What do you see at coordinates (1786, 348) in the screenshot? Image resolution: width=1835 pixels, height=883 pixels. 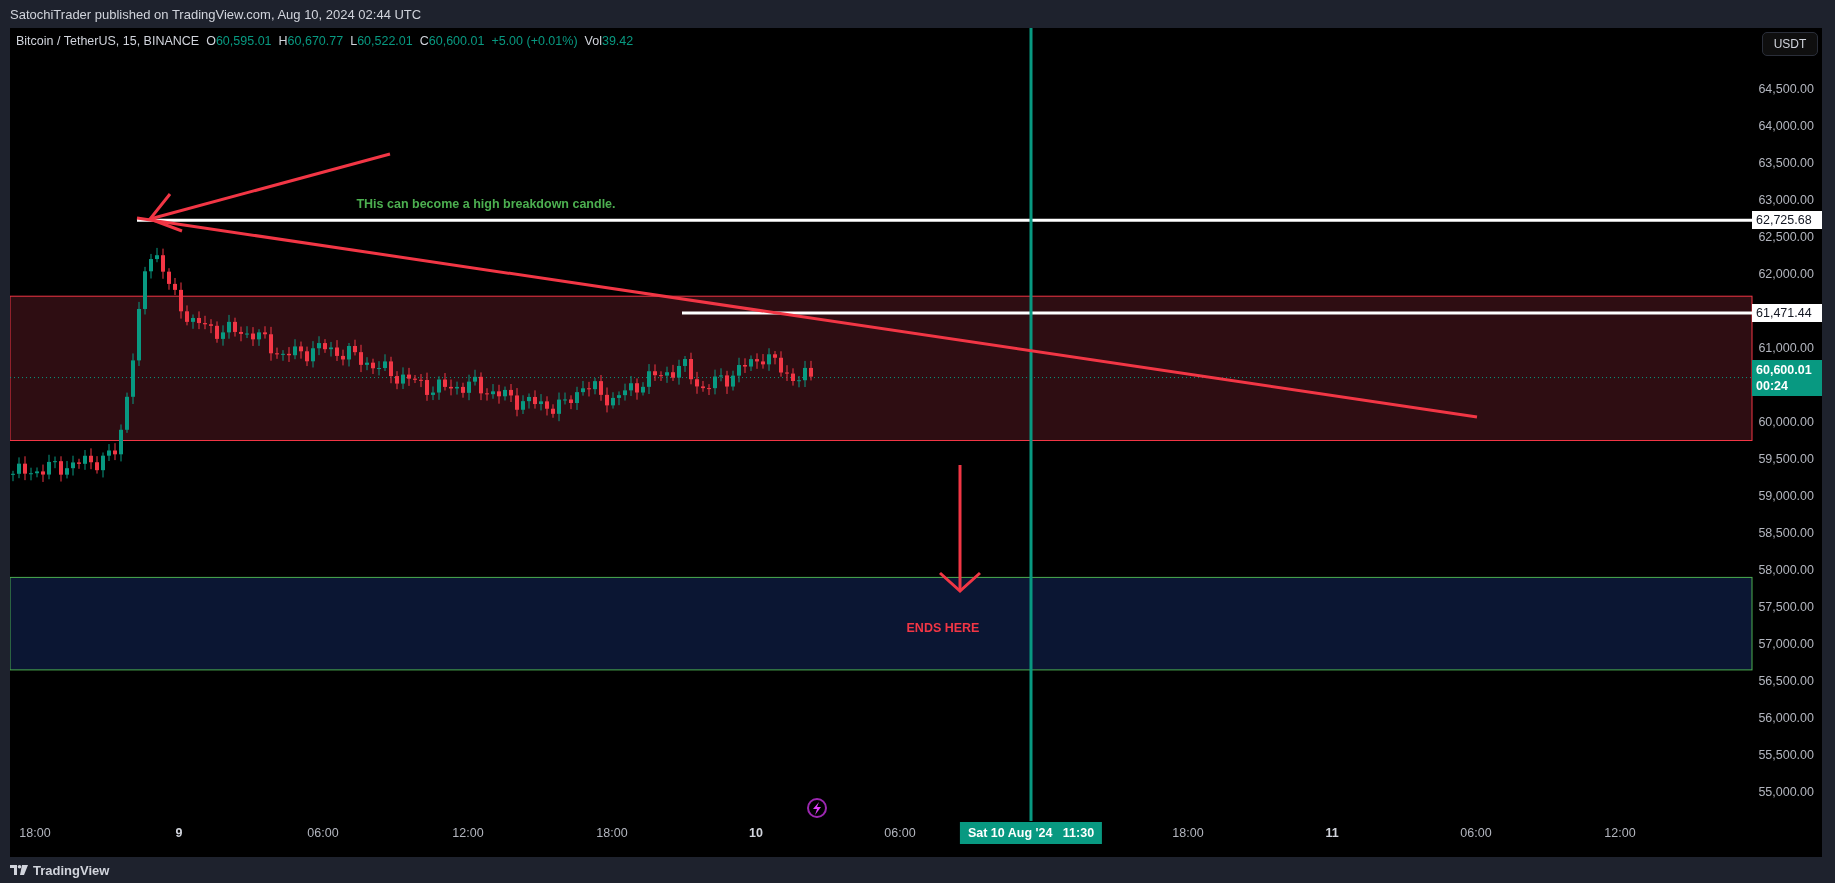 I see `price-axis-label: 61,000.00` at bounding box center [1786, 348].